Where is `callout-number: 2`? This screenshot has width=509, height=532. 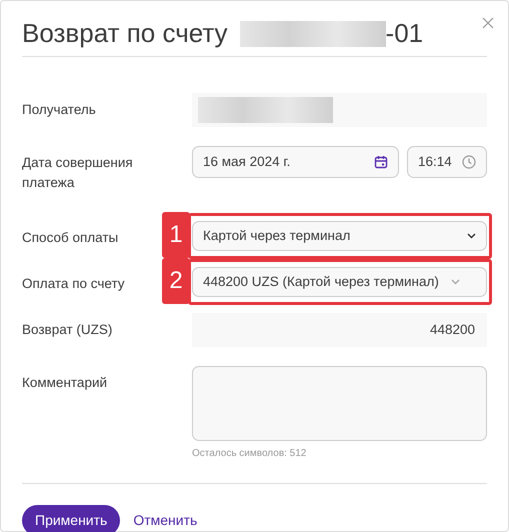
callout-number: 2 is located at coordinates (176, 281).